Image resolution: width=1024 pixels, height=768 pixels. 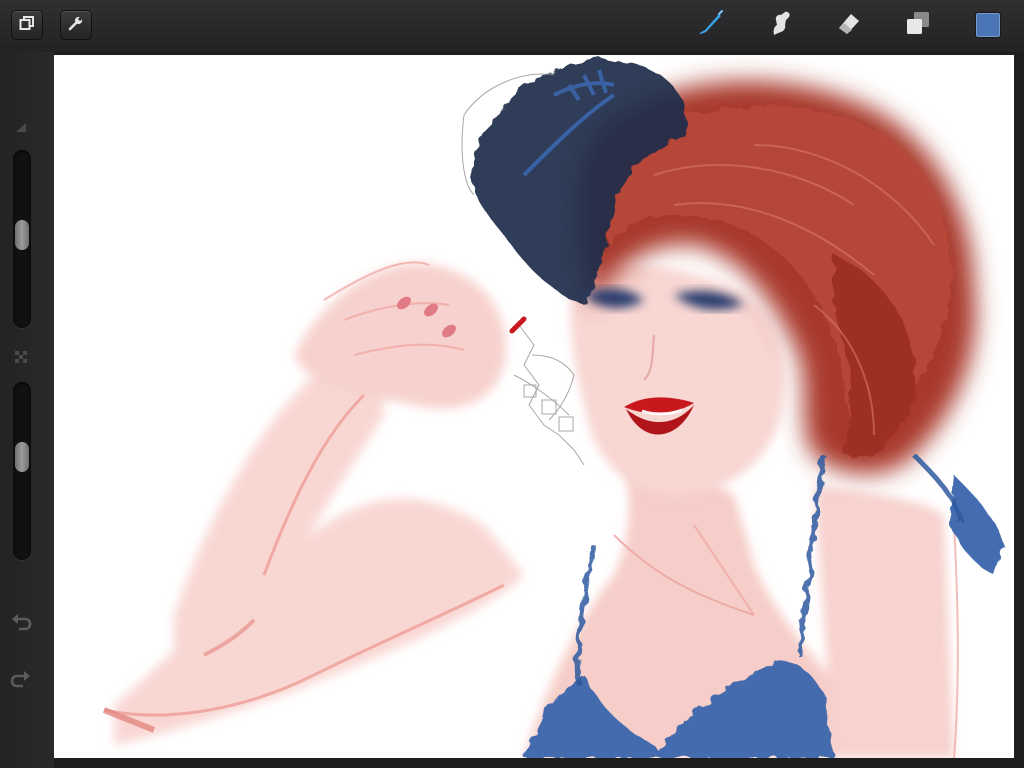 I want to click on opacity-thumb, so click(x=22, y=456).